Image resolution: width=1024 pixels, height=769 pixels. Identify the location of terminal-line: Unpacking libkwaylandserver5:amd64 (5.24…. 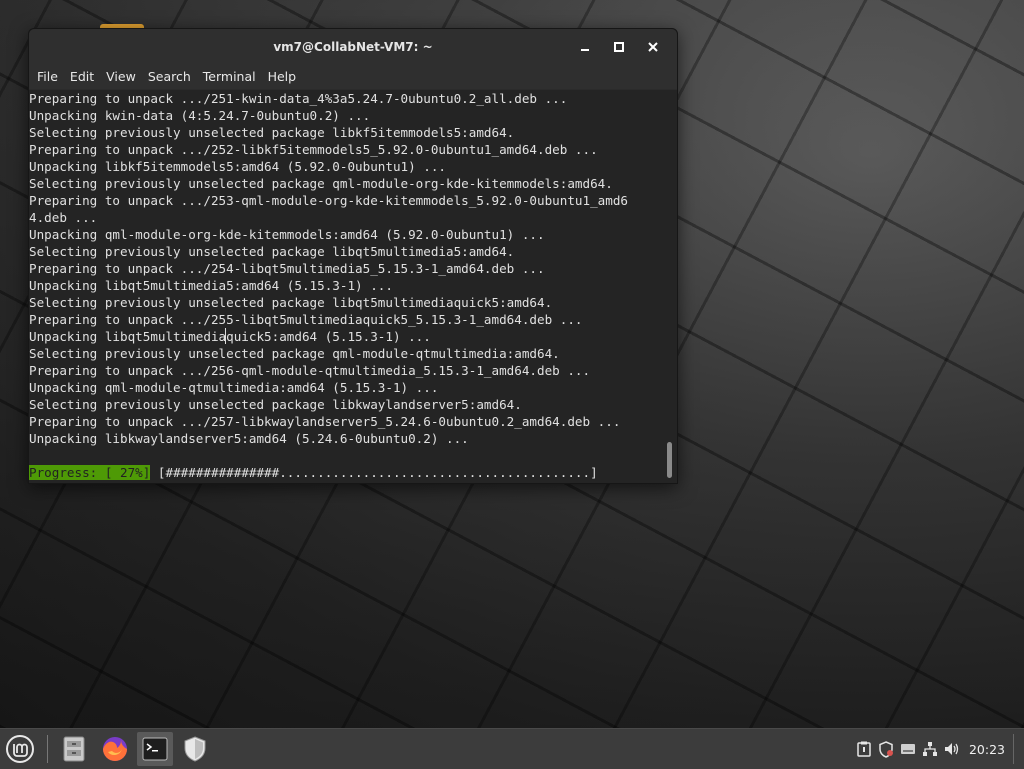
(249, 438).